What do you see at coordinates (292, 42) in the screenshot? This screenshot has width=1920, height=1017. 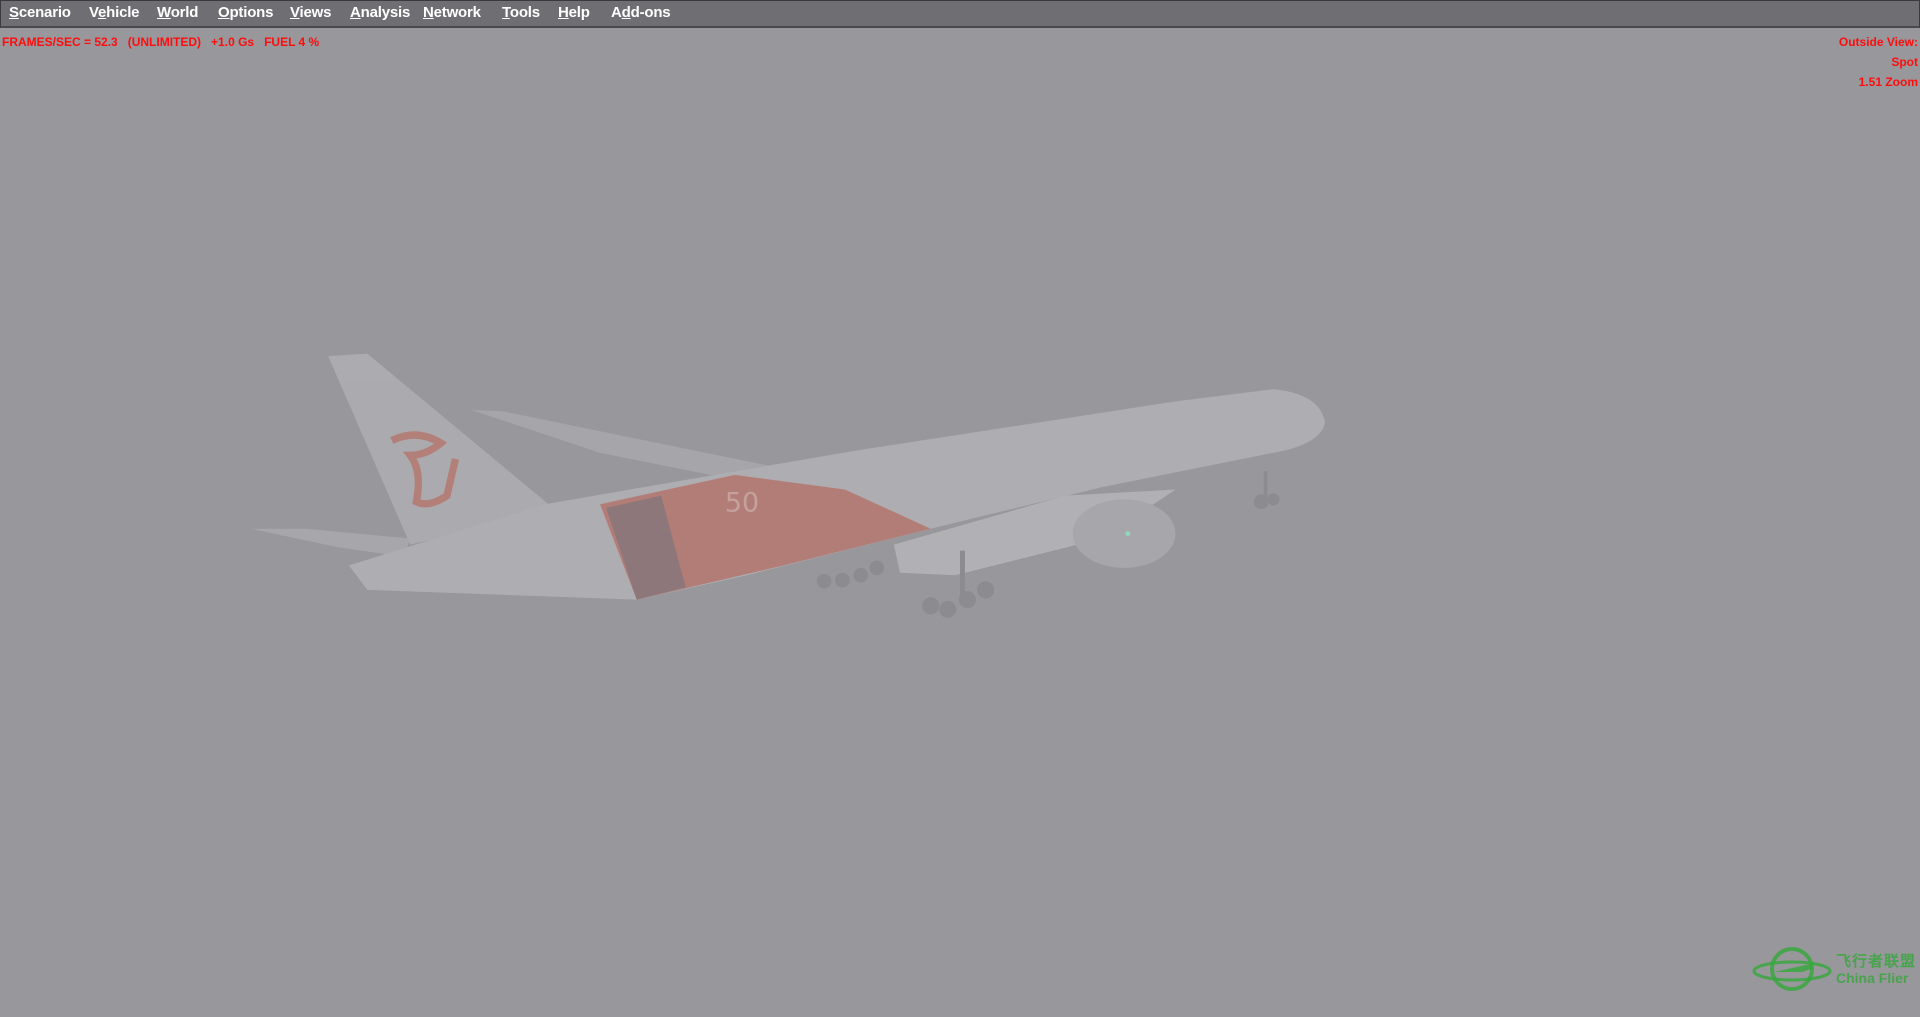 I see `fuel-level: FUEL 4 %` at bounding box center [292, 42].